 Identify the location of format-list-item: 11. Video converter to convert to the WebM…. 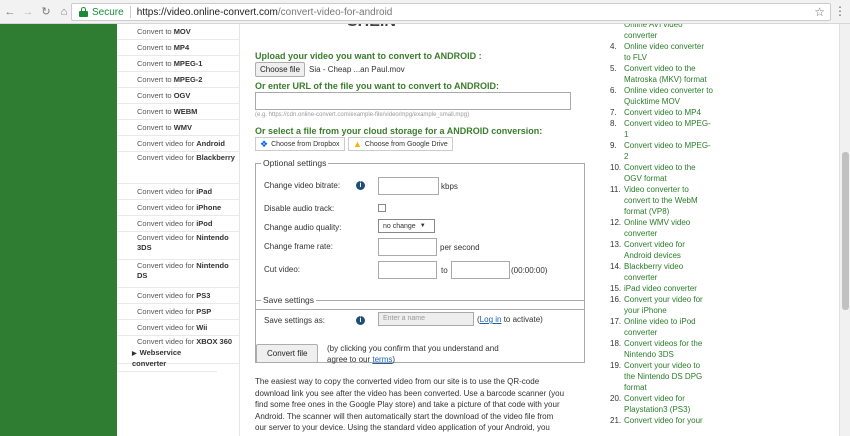
(667, 200).